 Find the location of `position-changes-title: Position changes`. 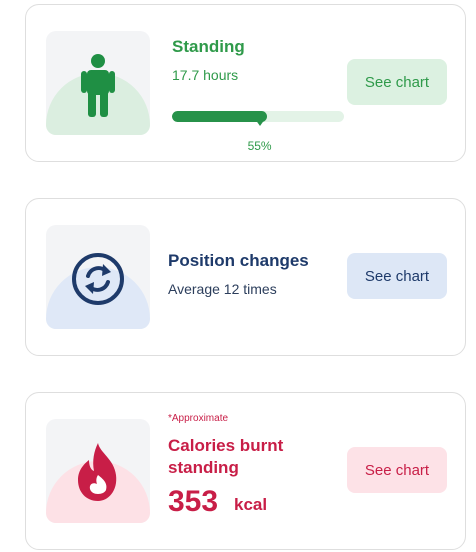

position-changes-title: Position changes is located at coordinates (238, 260).